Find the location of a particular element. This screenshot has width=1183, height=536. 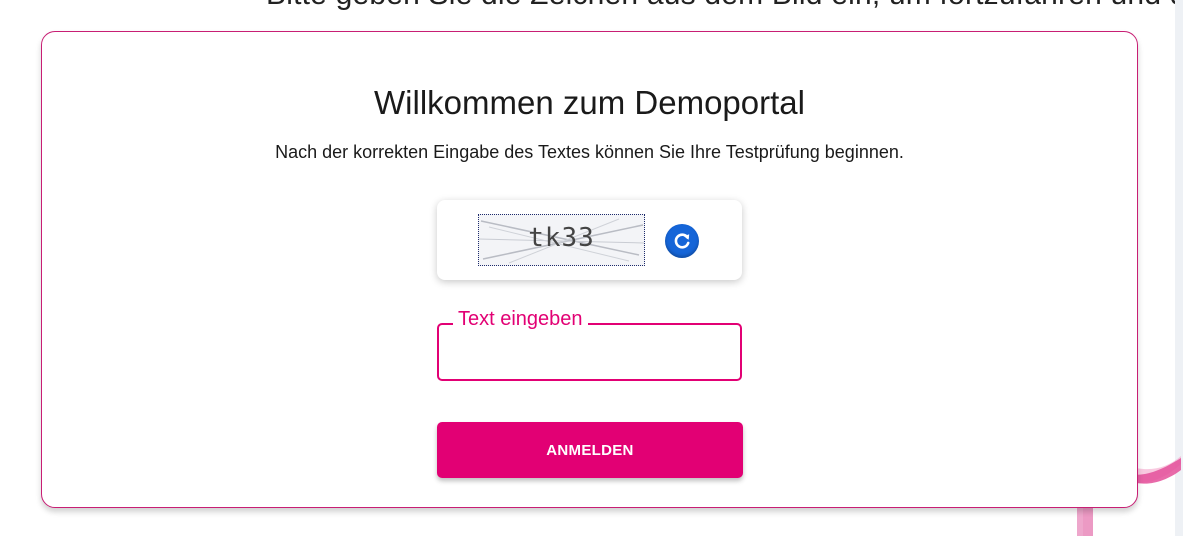

text-field-label: Text eingeben is located at coordinates (520, 319).